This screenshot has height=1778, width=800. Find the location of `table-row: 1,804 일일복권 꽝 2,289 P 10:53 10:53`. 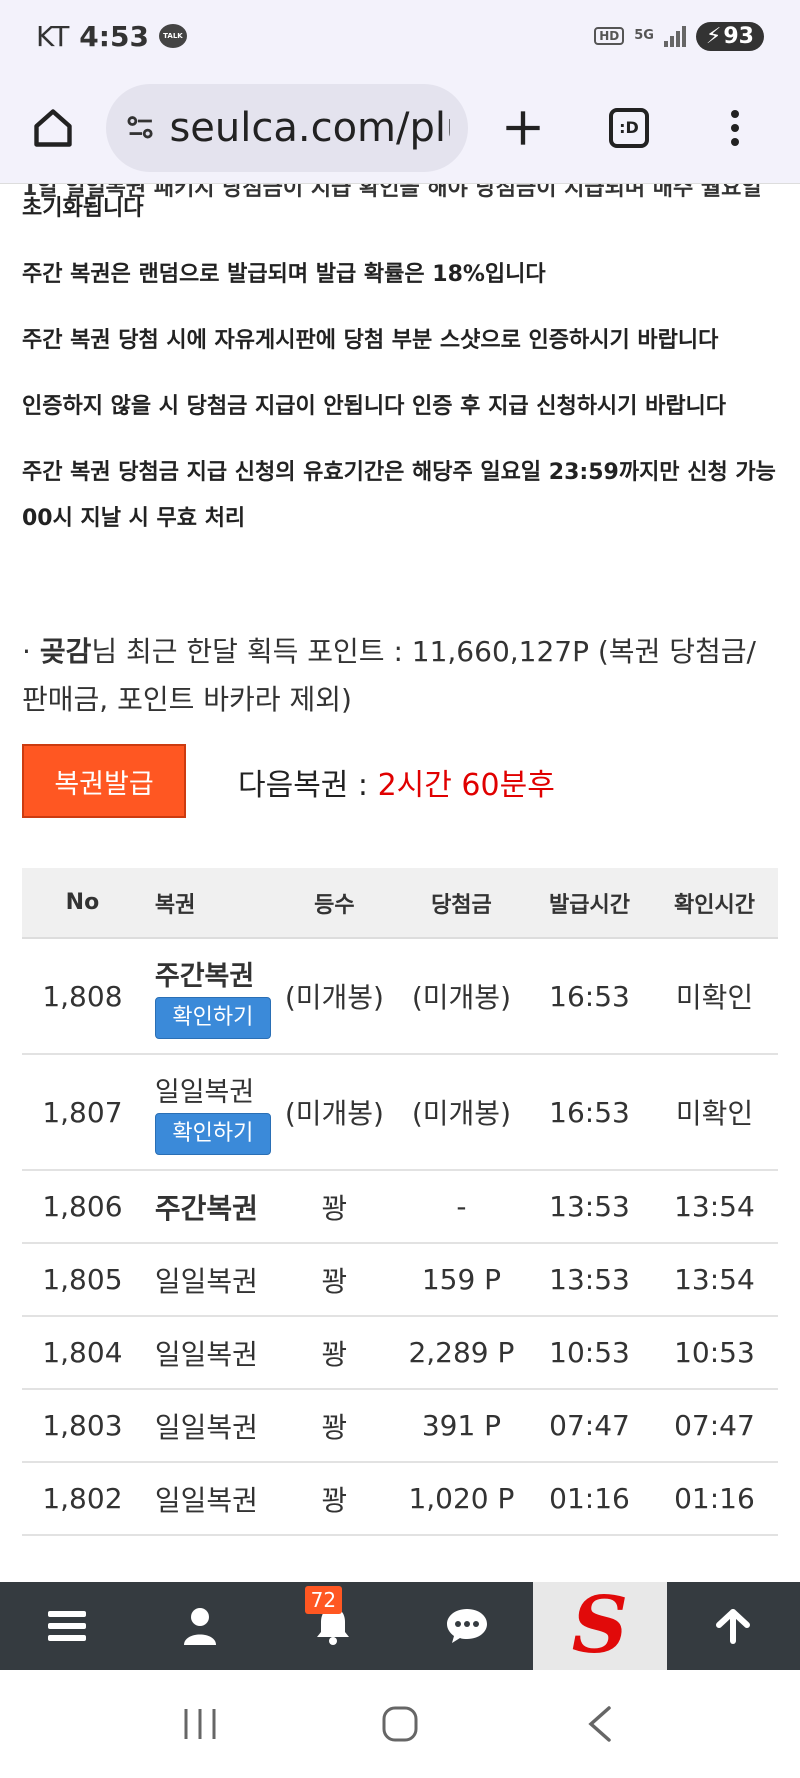

table-row: 1,804 일일복권 꽝 2,289 P 10:53 10:53 is located at coordinates (400, 1353).